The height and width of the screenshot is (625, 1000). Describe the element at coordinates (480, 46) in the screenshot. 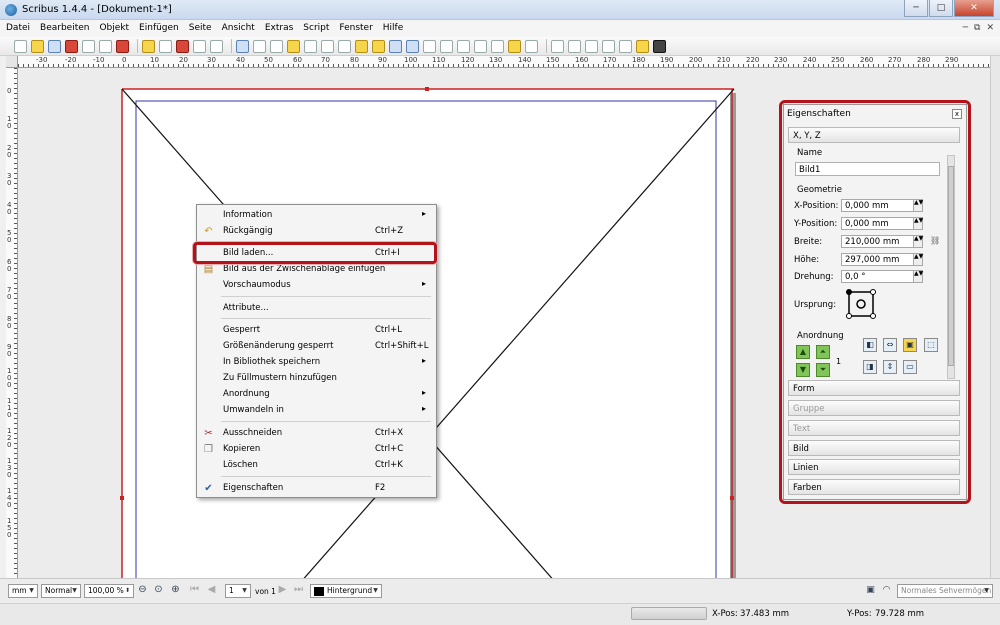

I see `unlink-frames-icon` at that location.